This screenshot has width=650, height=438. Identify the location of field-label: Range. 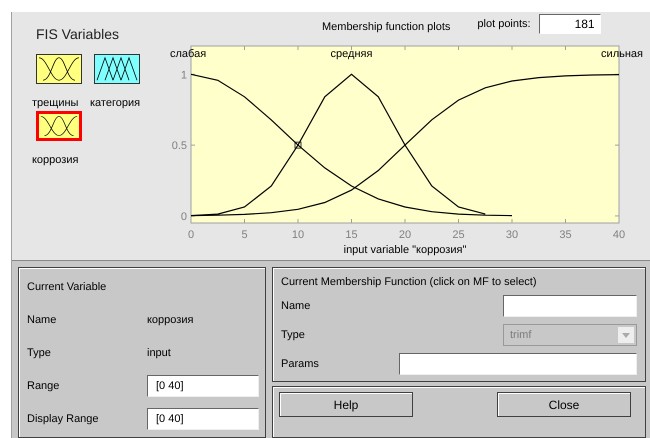
(43, 386).